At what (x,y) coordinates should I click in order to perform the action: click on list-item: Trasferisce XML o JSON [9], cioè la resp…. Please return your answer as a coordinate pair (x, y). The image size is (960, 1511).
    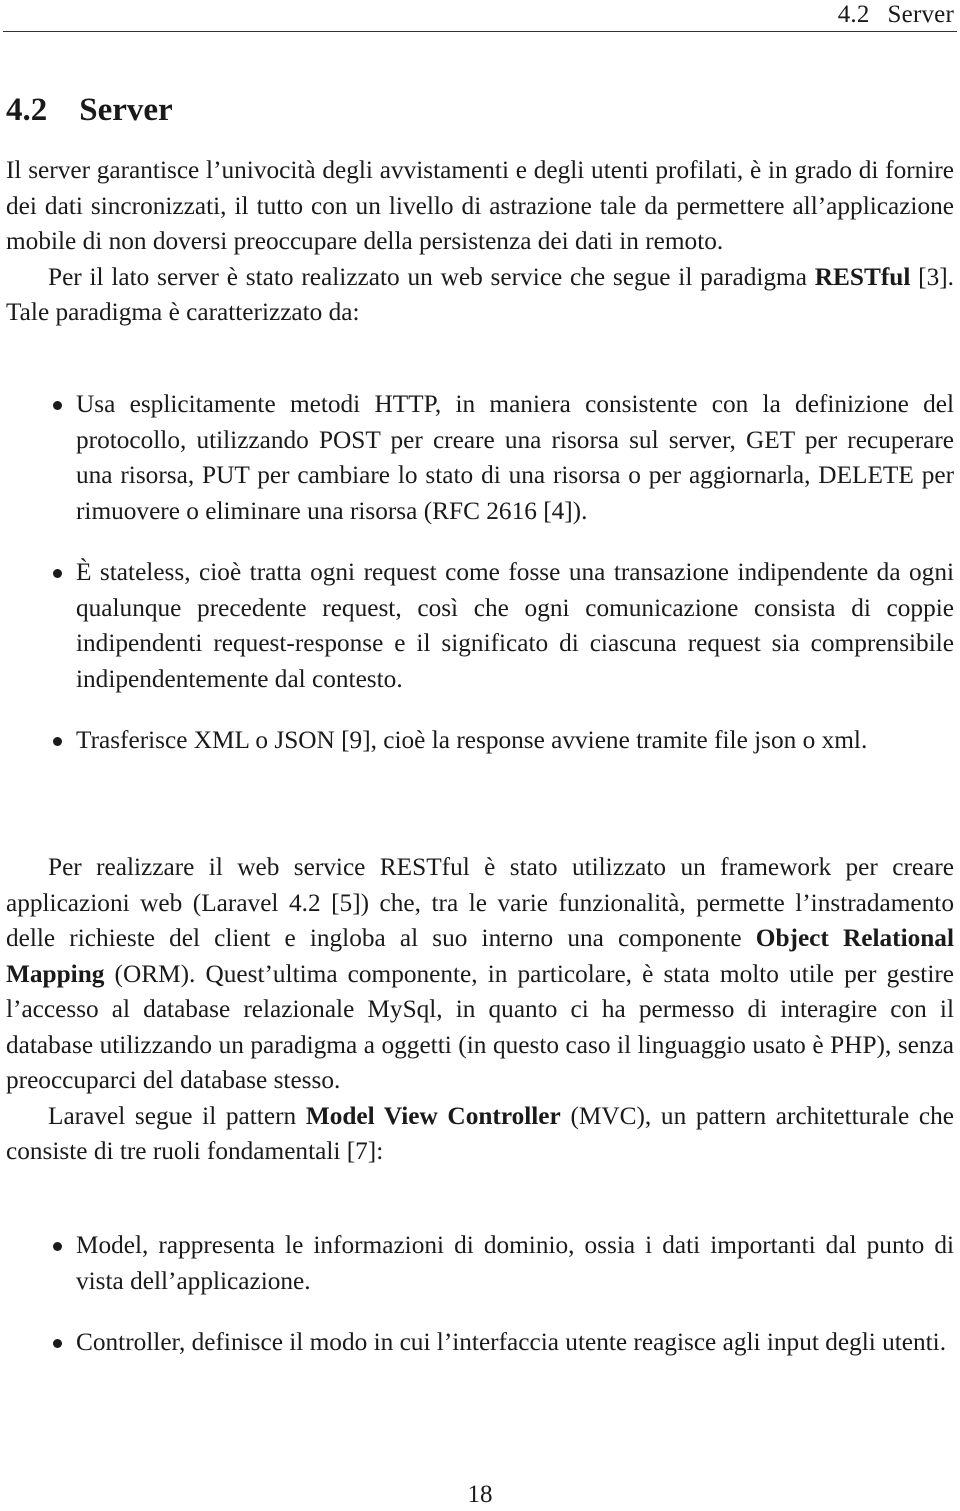
    Looking at the image, I should click on (480, 741).